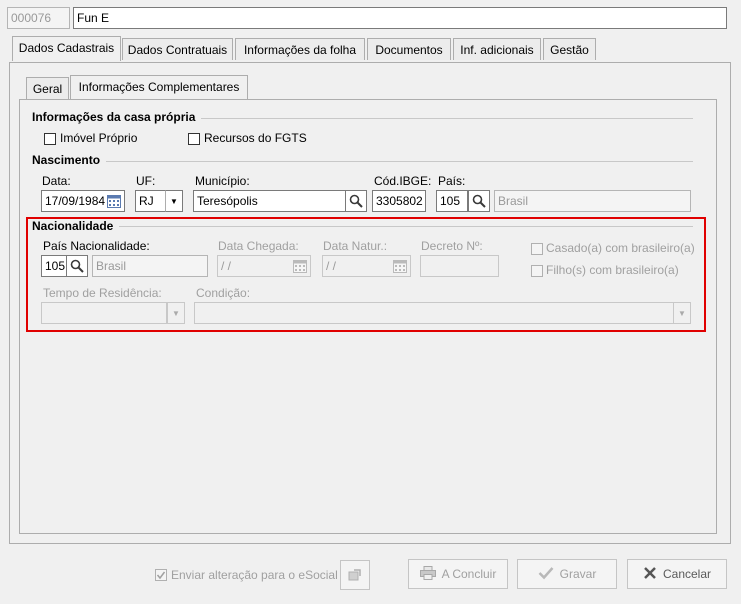  What do you see at coordinates (117, 117) in the screenshot?
I see `casa-propria-title: Informações da casa própria` at bounding box center [117, 117].